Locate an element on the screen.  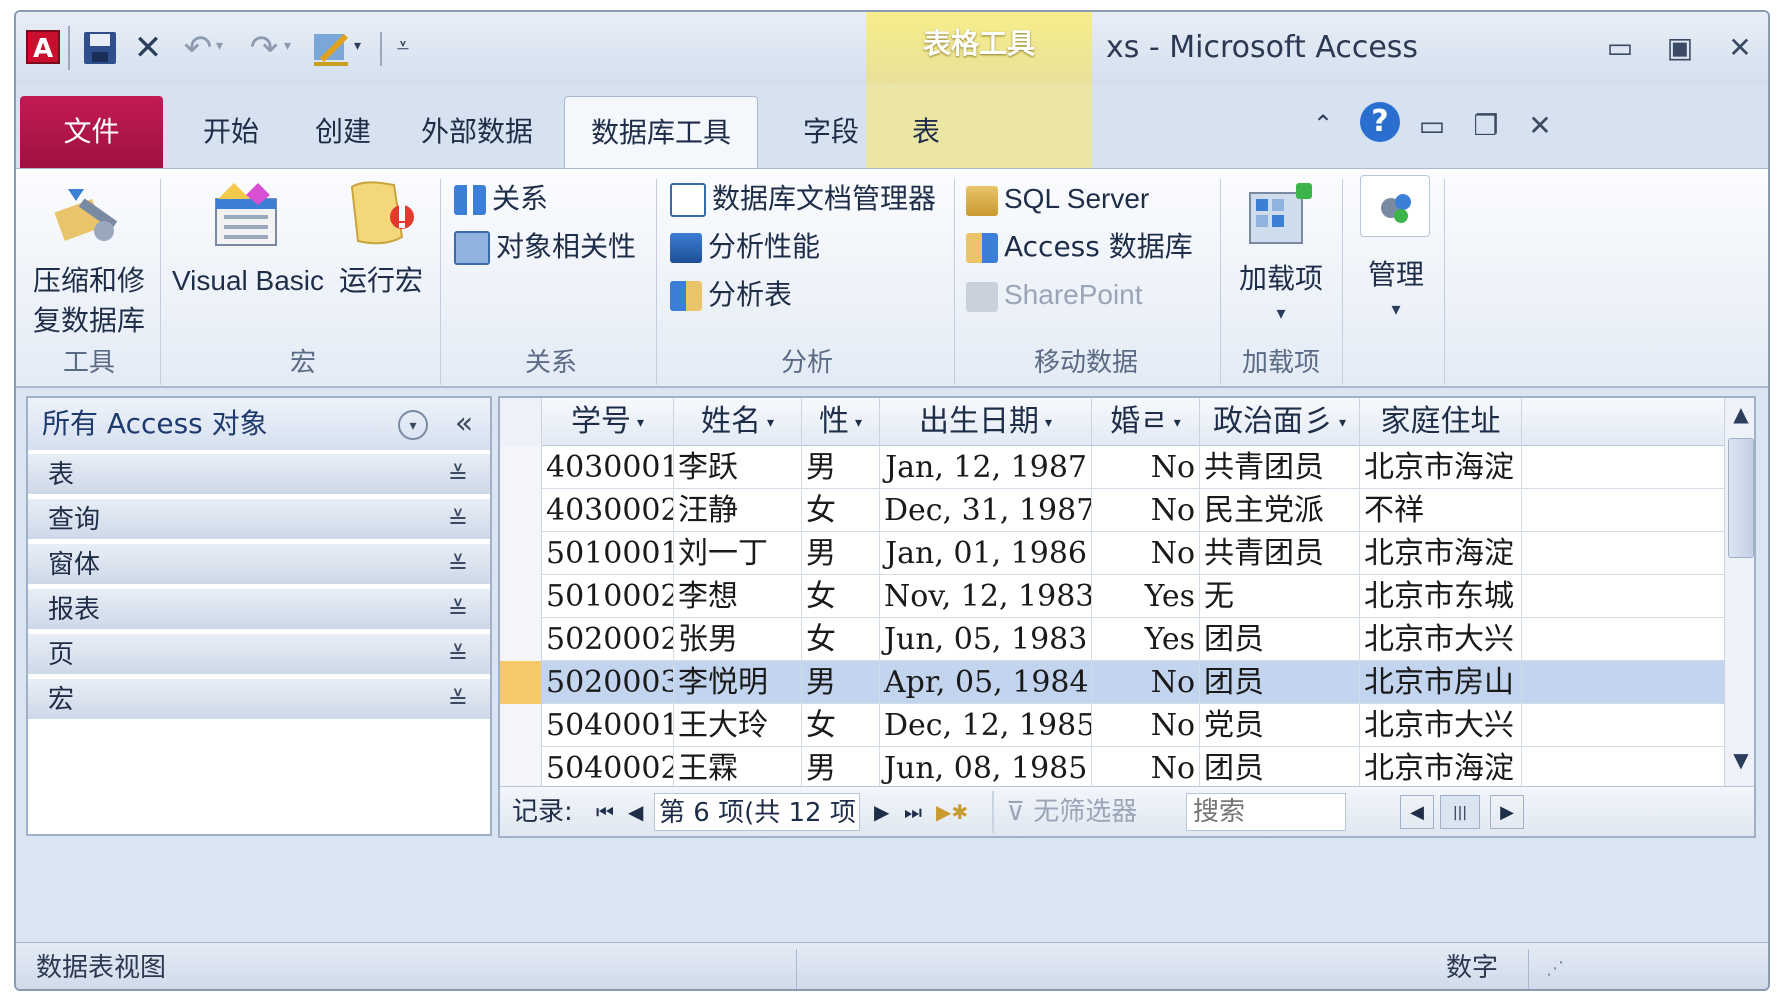
column-header: 婚ㄹ ▾ is located at coordinates (1146, 422).